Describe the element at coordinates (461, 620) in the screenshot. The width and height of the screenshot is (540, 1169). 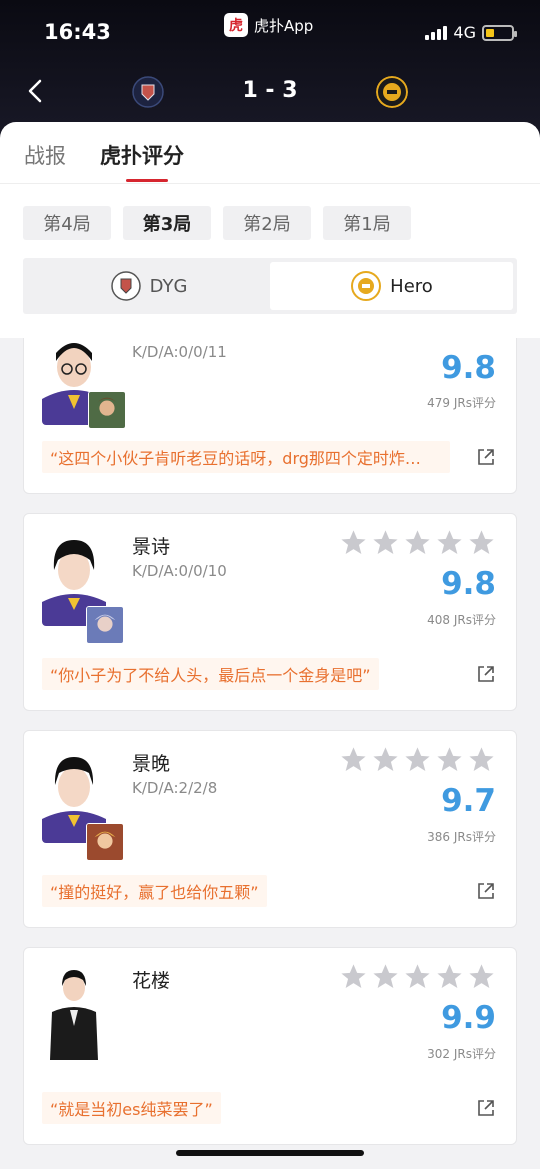
I see `player-votes: 408 JRs评分` at that location.